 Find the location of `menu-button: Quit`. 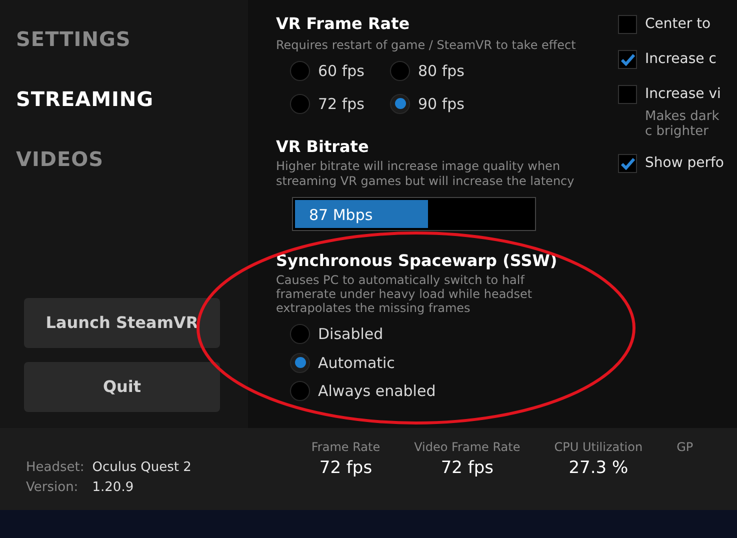

menu-button: Quit is located at coordinates (122, 387).